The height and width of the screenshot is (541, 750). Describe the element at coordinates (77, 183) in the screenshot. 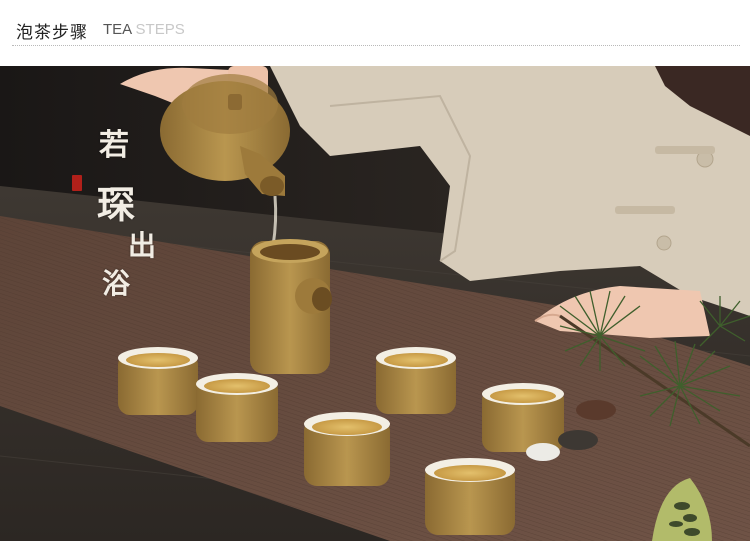

I see `red-seal-stamp` at that location.